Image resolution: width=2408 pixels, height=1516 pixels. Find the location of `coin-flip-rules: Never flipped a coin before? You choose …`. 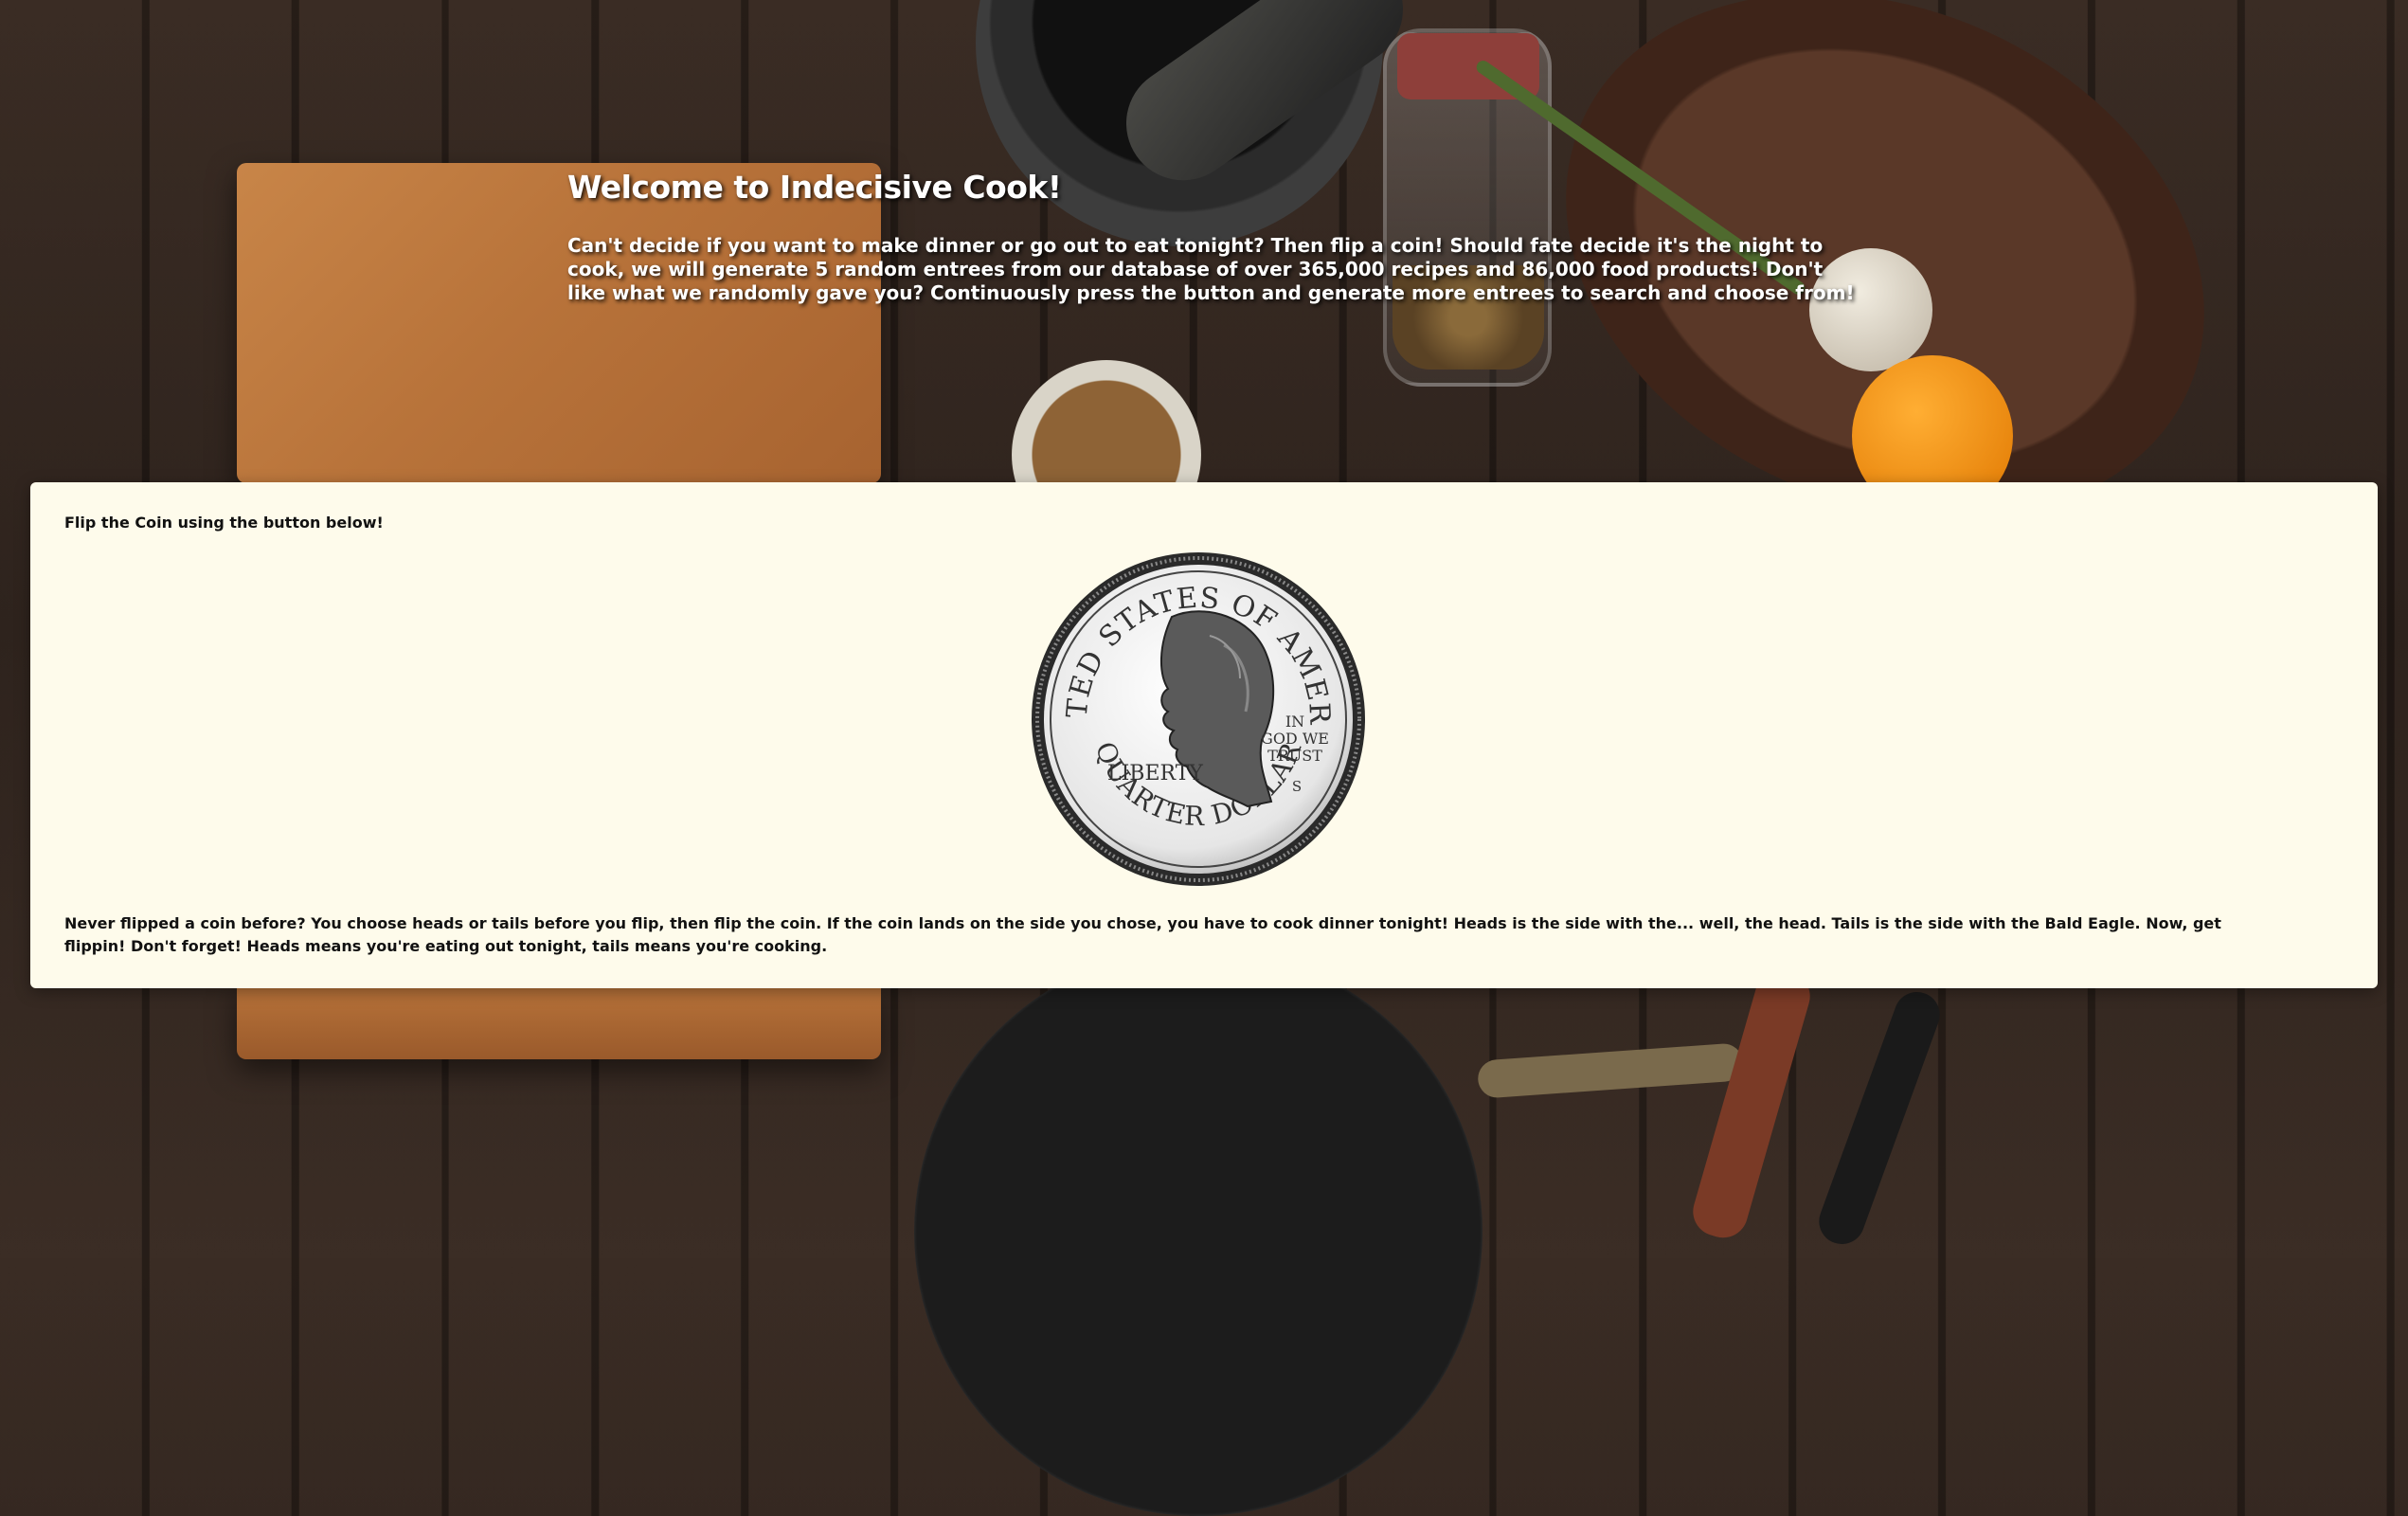

coin-flip-rules: Never flipped a coin before? You choose … is located at coordinates (1142, 934).